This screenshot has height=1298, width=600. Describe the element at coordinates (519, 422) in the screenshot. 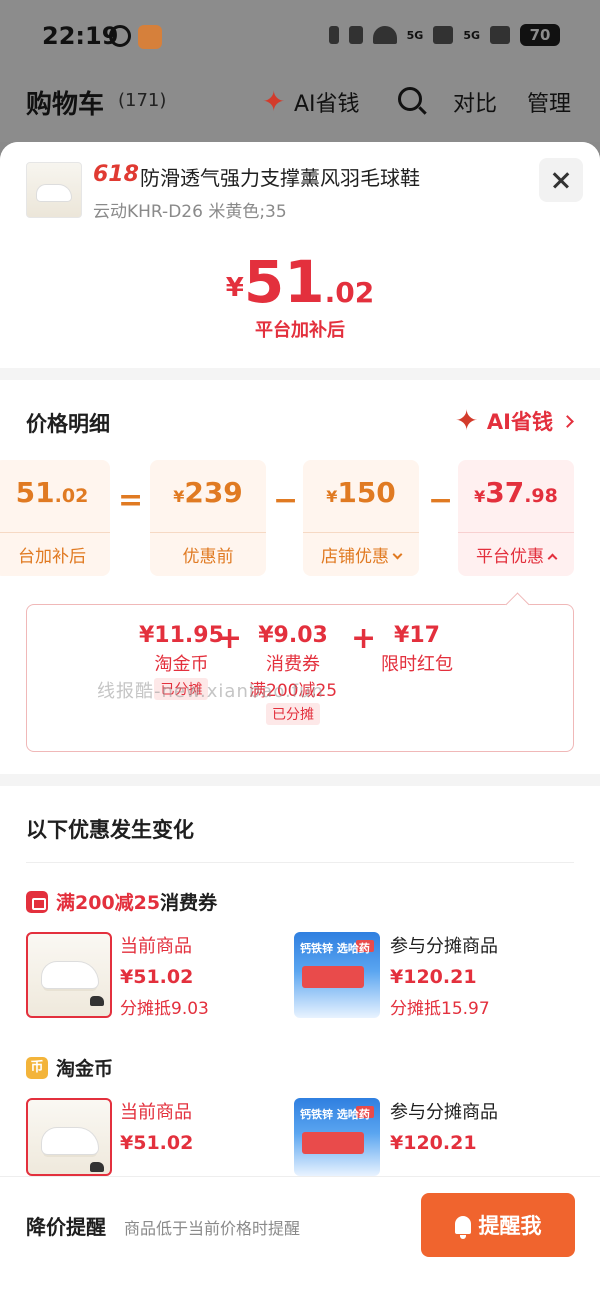

I see `ai-save-link-label: AI省钱` at that location.